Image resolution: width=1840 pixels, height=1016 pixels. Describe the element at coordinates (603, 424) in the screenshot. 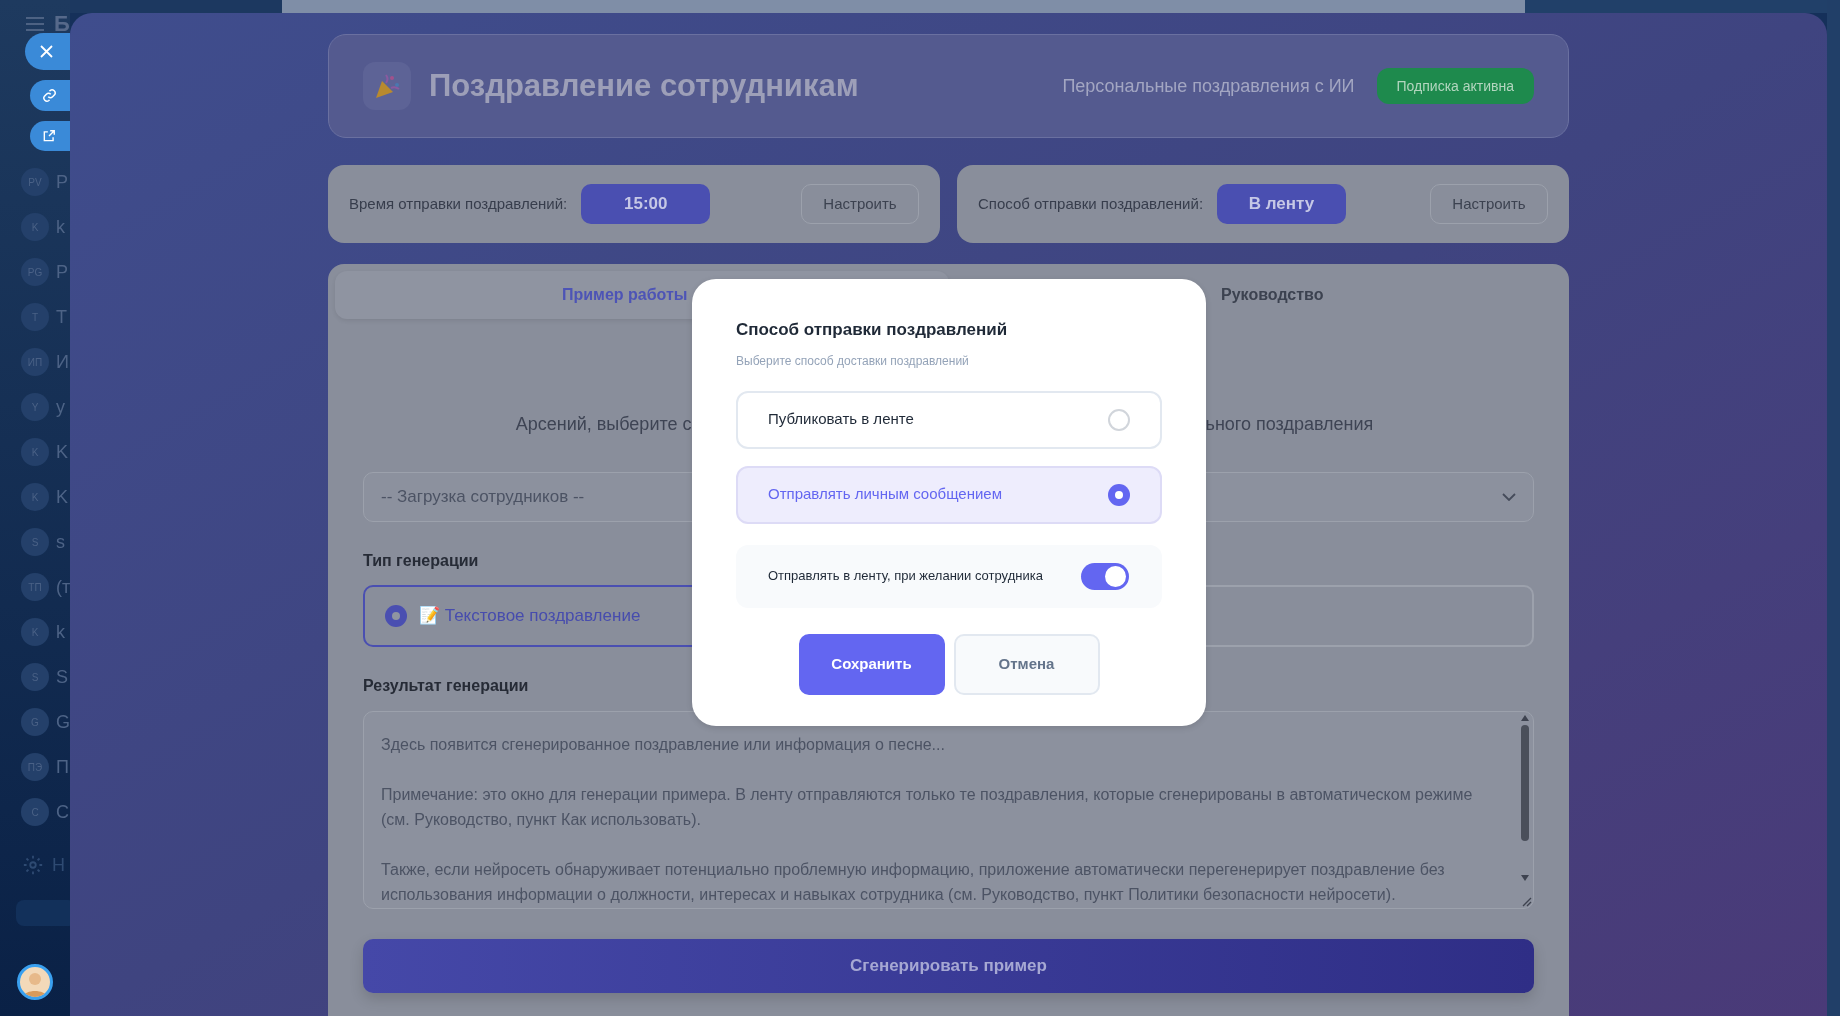

I see `prompt-text: Арсений, выберите с` at that location.